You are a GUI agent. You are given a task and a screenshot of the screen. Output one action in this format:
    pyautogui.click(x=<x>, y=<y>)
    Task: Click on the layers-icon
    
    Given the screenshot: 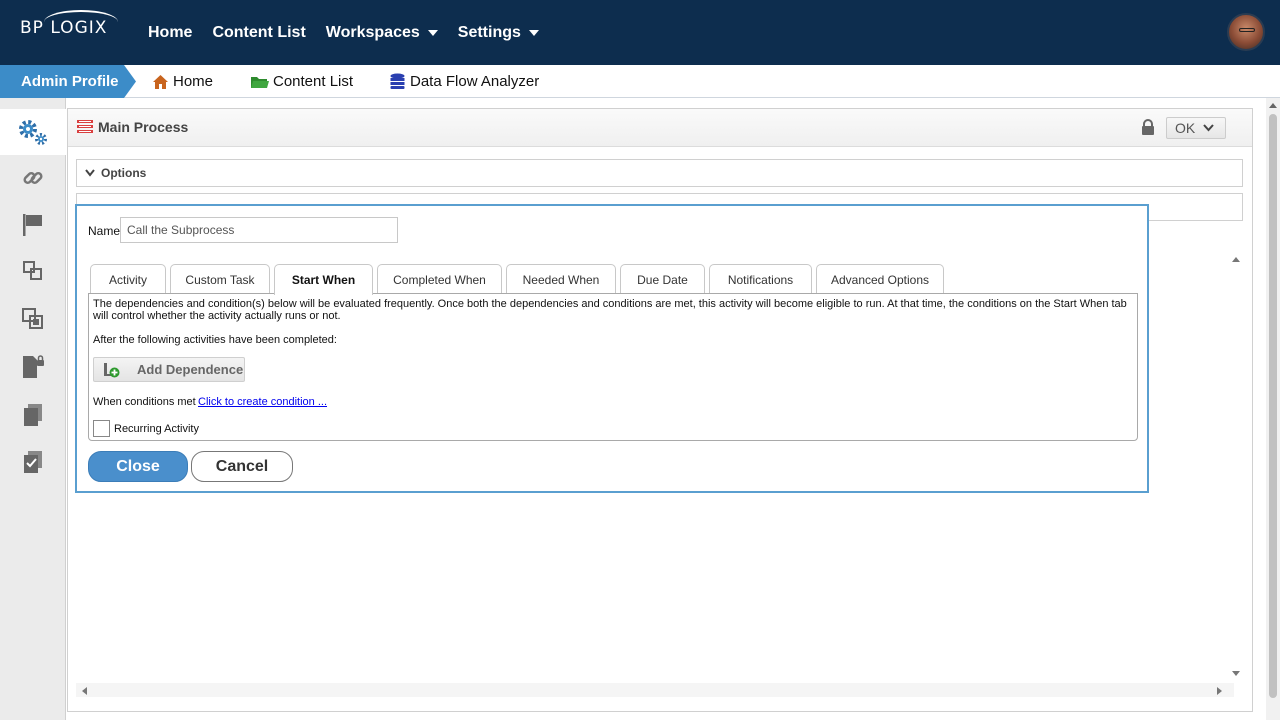 What is the action you would take?
    pyautogui.click(x=32, y=270)
    